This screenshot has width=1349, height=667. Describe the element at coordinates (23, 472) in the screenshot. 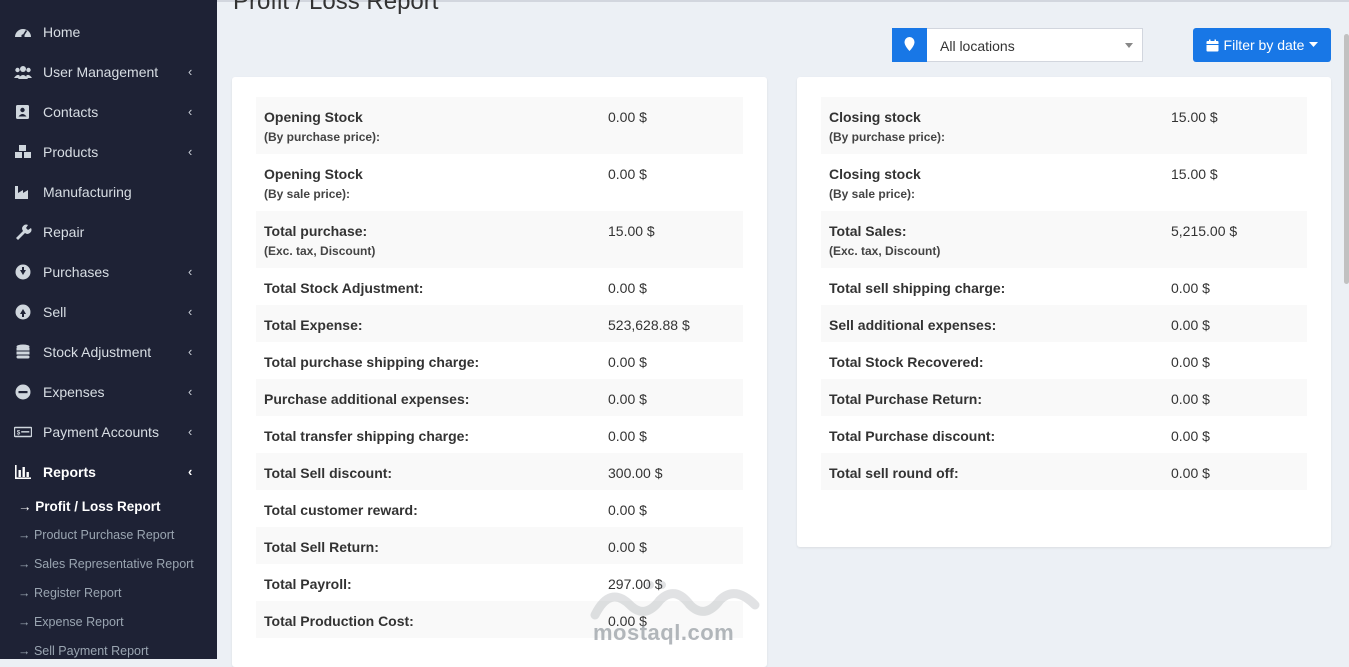

I see `bar-chart-icon` at that location.